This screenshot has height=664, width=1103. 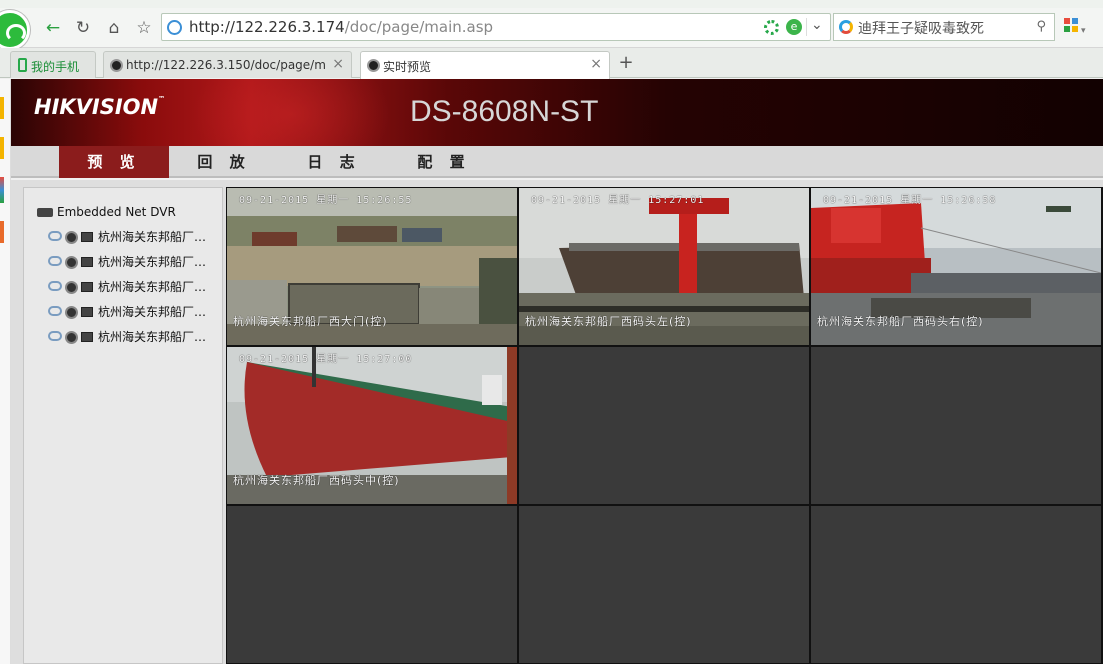 What do you see at coordinates (2, 232) in the screenshot?
I see `sidebar-game-icon` at bounding box center [2, 232].